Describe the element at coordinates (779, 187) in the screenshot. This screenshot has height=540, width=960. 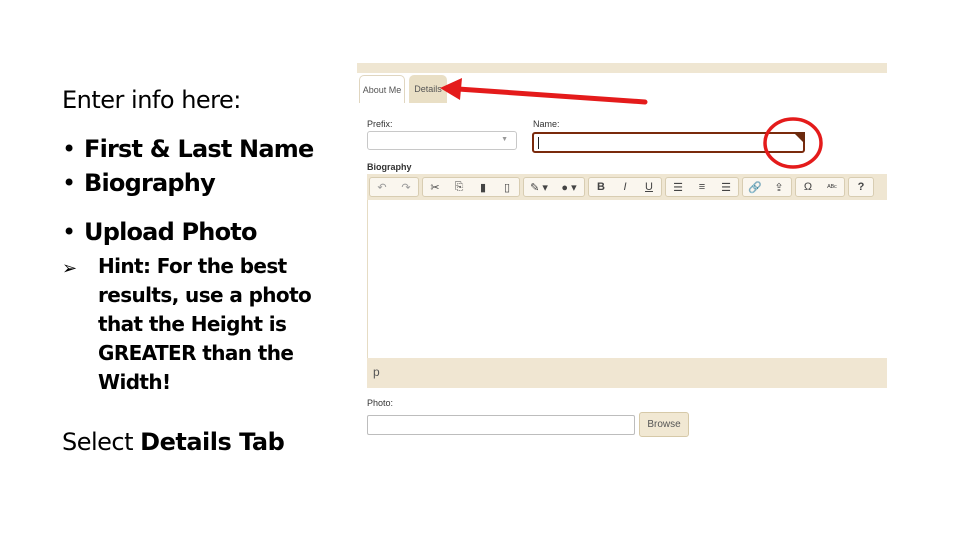
I see `upload-icon: ⇪` at that location.